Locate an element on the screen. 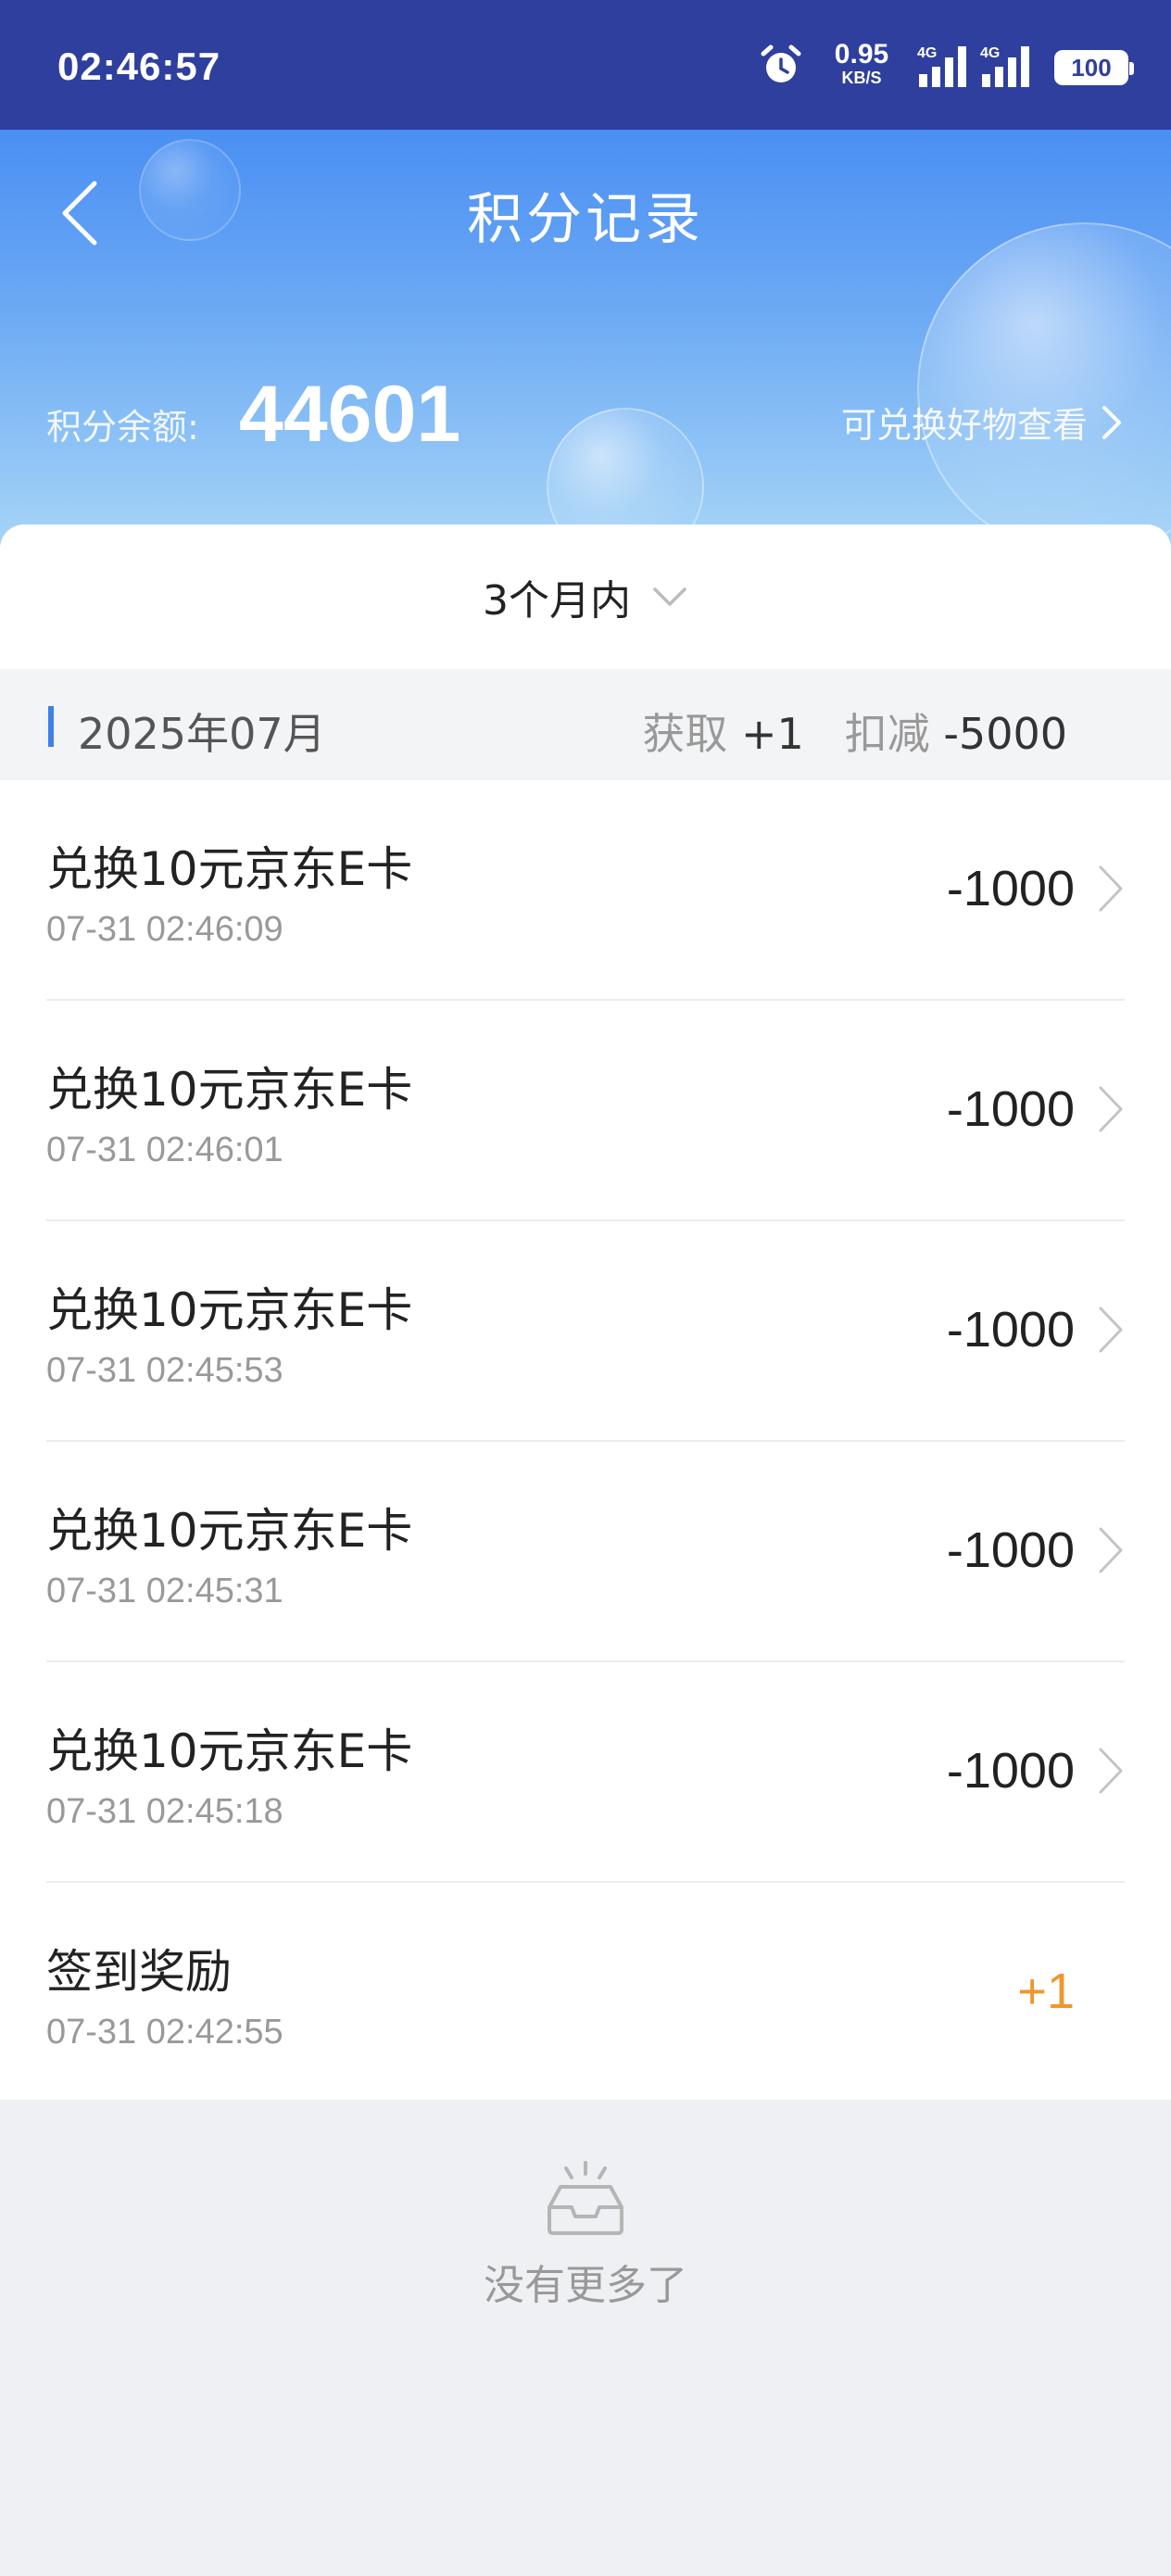 Image resolution: width=1171 pixels, height=2576 pixels. record-row: 兑换10元京东E卡 07-31 02:45:53 -1000 is located at coordinates (585, 1331).